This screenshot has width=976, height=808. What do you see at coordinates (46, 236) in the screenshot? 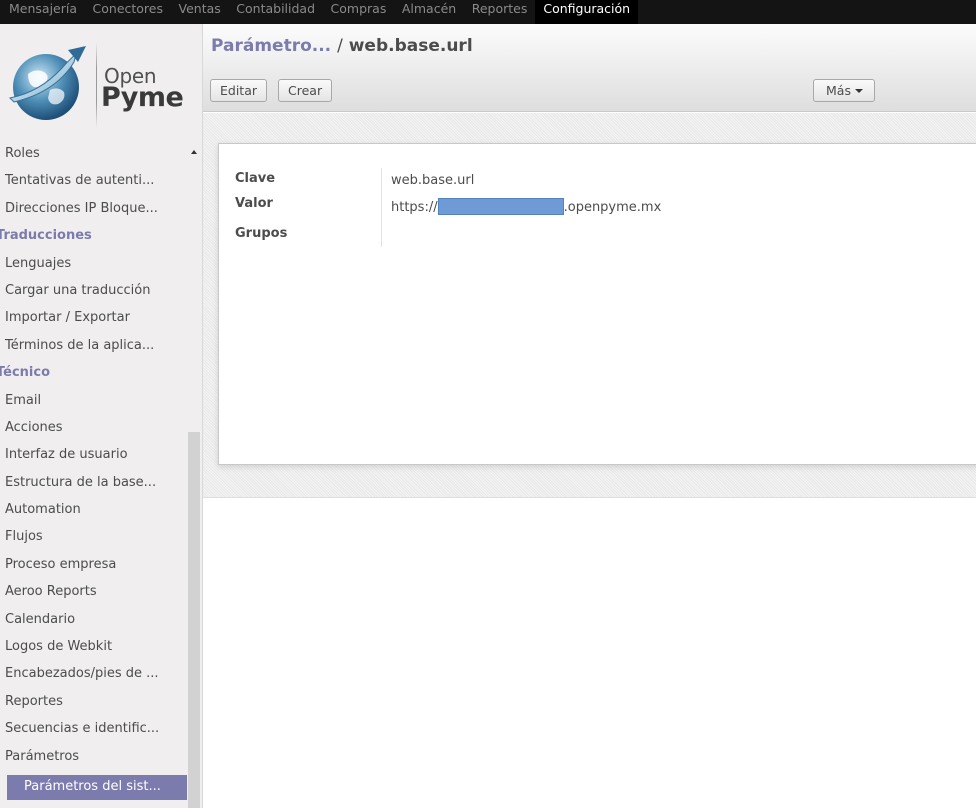
I see `sidebar-section-traducciones: Traducciones` at bounding box center [46, 236].